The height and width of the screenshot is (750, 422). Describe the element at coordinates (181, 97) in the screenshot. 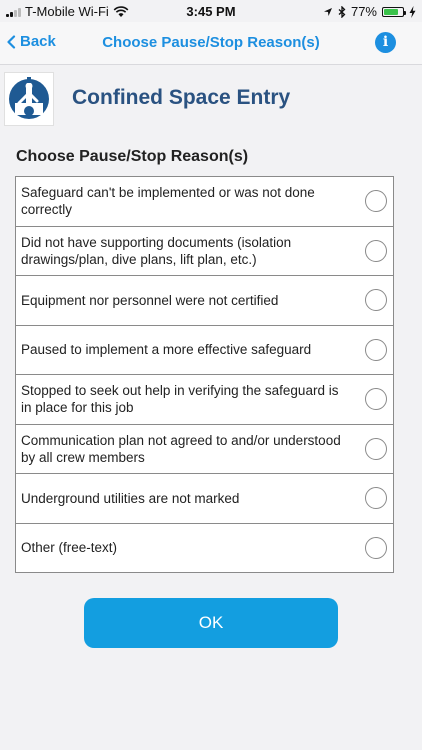

I see `app-title: Confined Space Entry` at that location.